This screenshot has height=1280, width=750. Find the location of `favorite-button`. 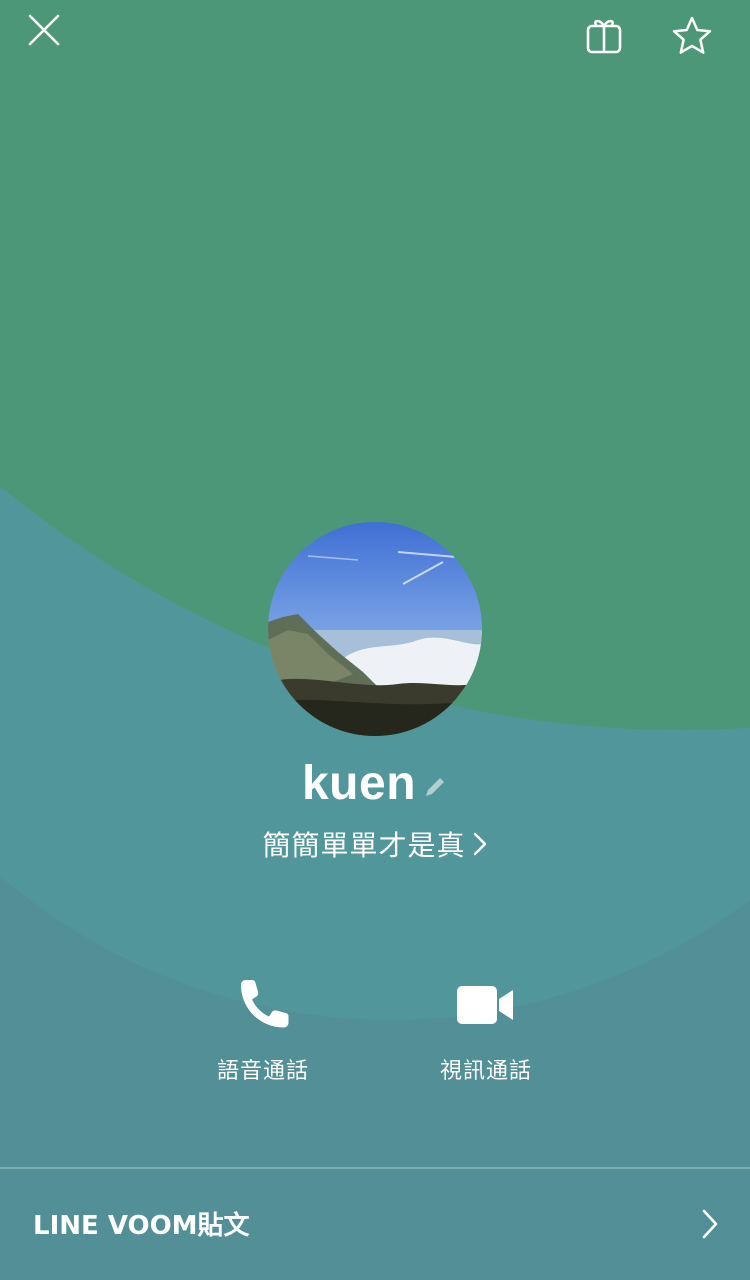

favorite-button is located at coordinates (692, 38).